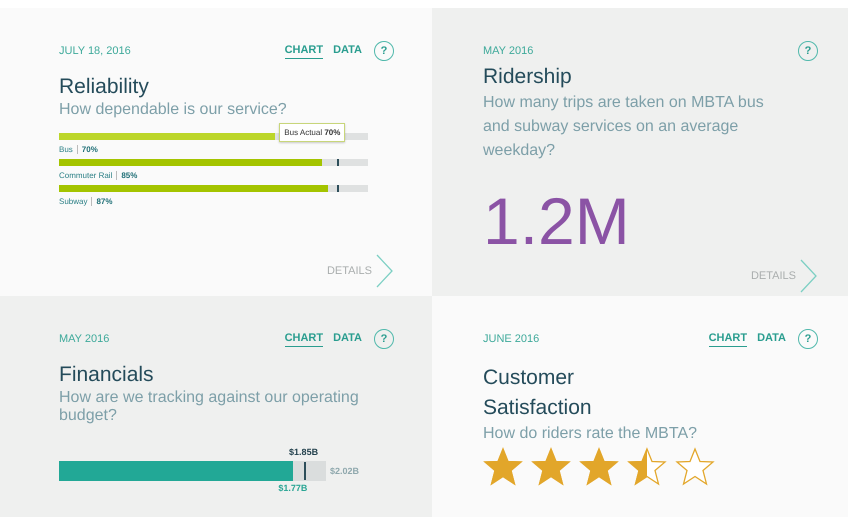  What do you see at coordinates (293, 488) in the screenshot?
I see `actual-value: $1.77B` at bounding box center [293, 488].